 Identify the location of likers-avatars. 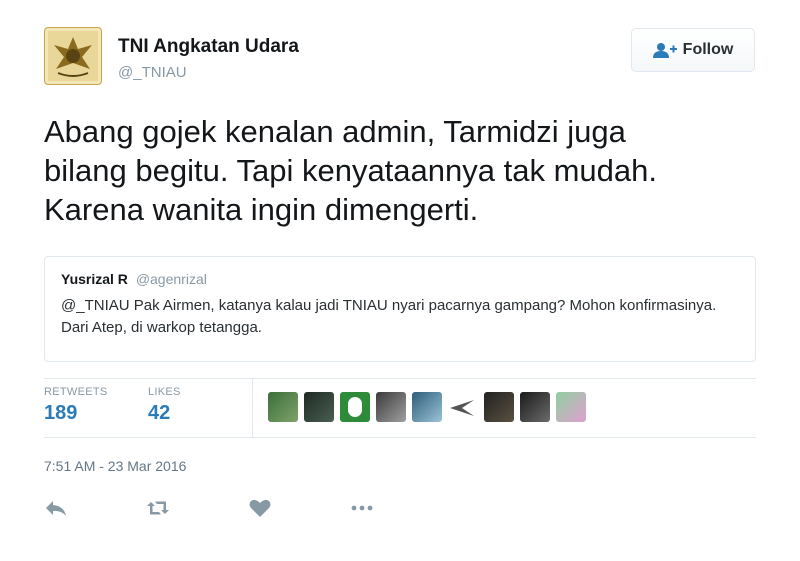
(427, 407).